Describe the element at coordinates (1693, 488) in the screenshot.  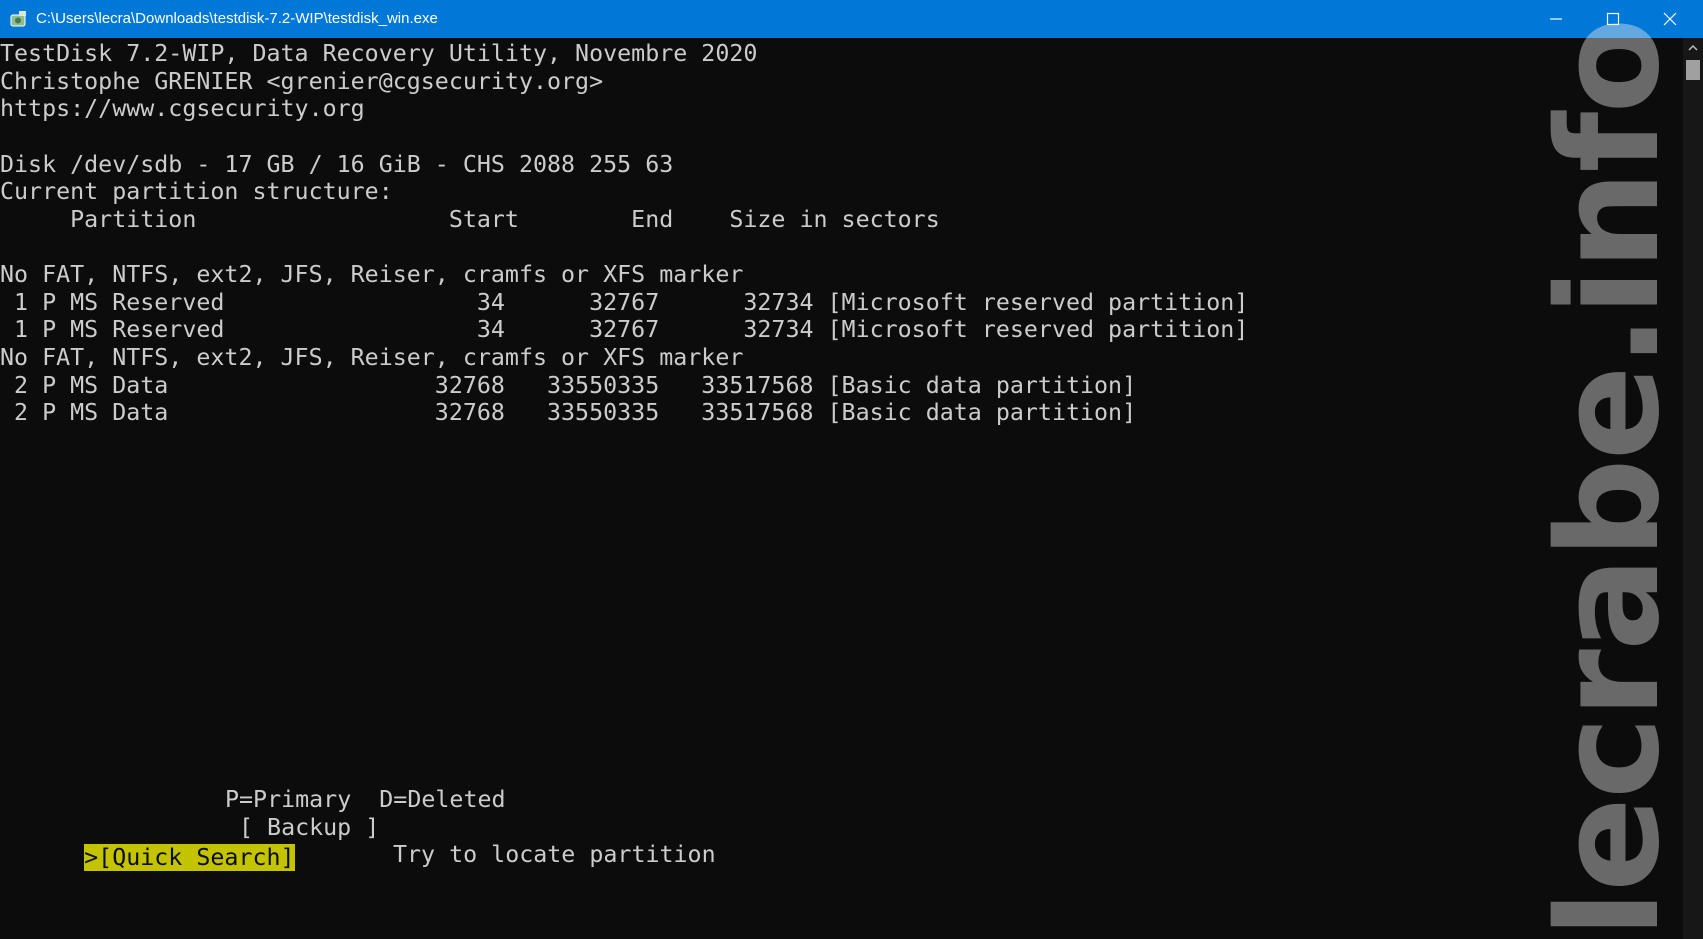
I see `scrollbar` at that location.